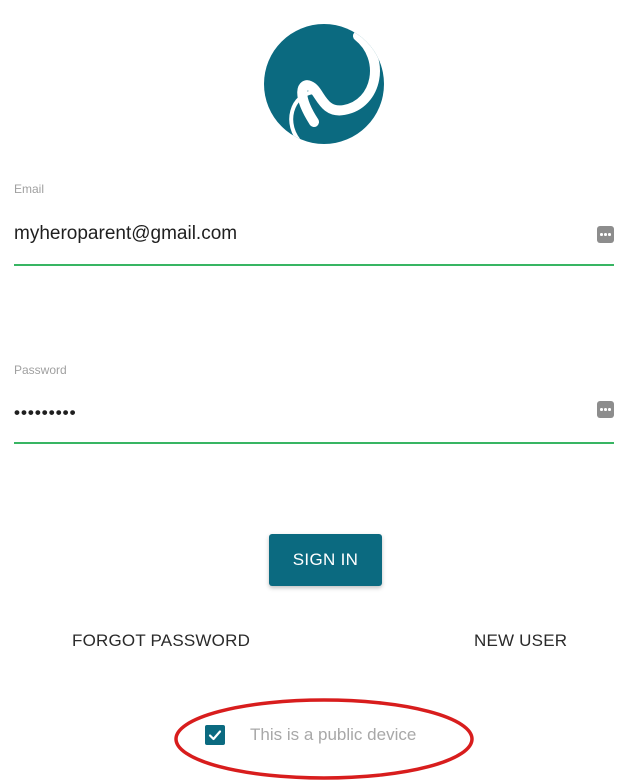  What do you see at coordinates (520, 641) in the screenshot?
I see `new-user-link: NEW USER` at bounding box center [520, 641].